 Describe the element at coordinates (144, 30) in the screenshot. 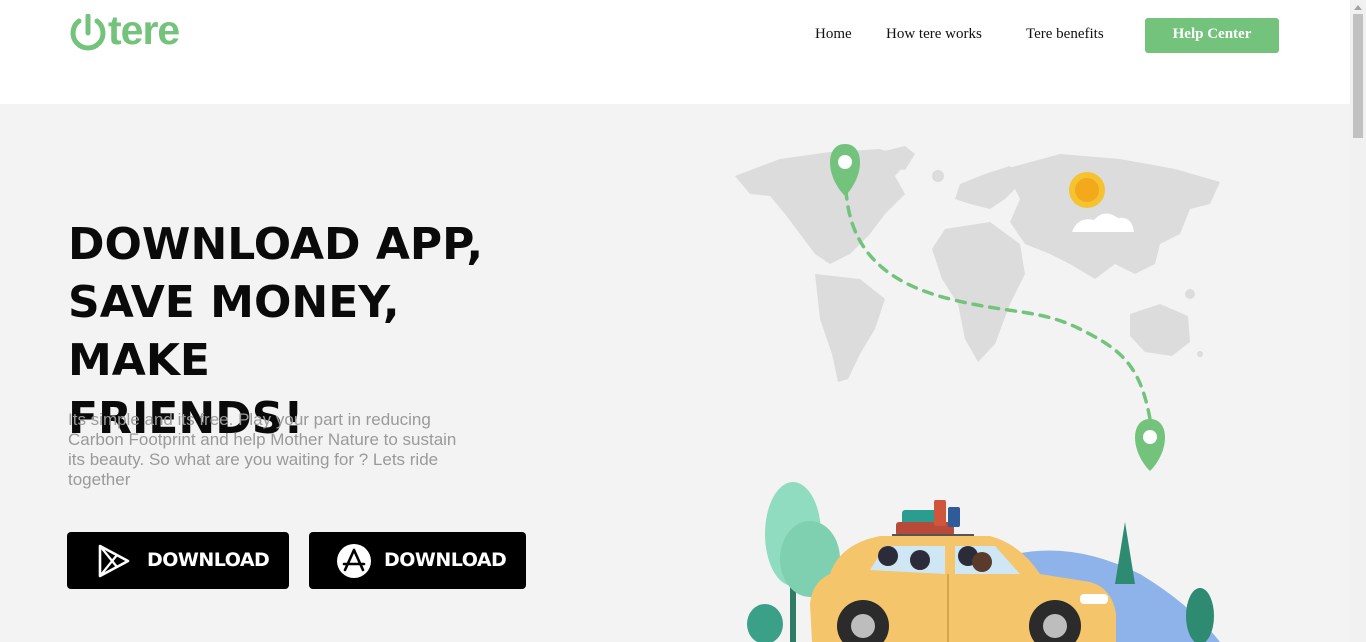

I see `logo-text: tere` at that location.